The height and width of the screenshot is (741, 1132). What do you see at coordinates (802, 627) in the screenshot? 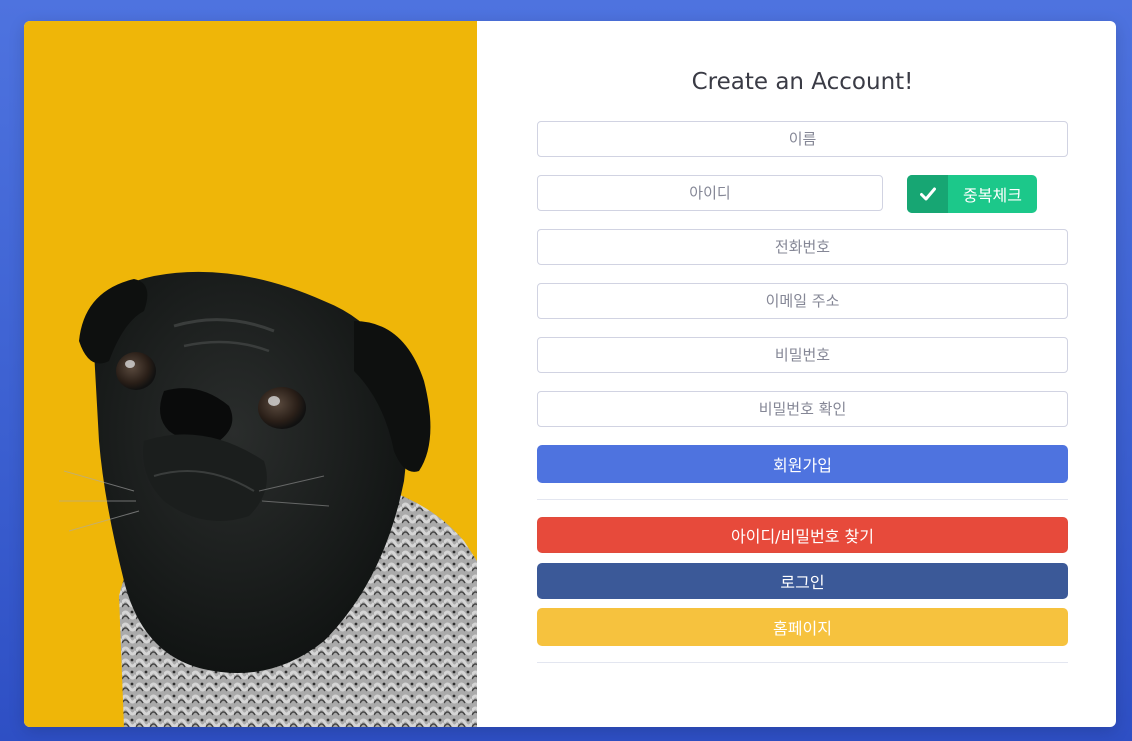
I see `homepage-button: 홈페이지` at bounding box center [802, 627].